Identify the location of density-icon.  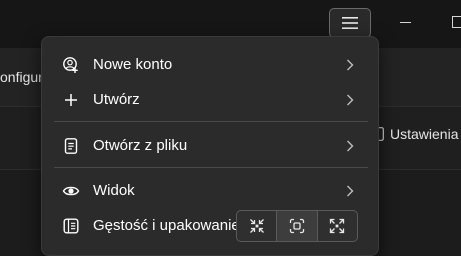
(71, 226).